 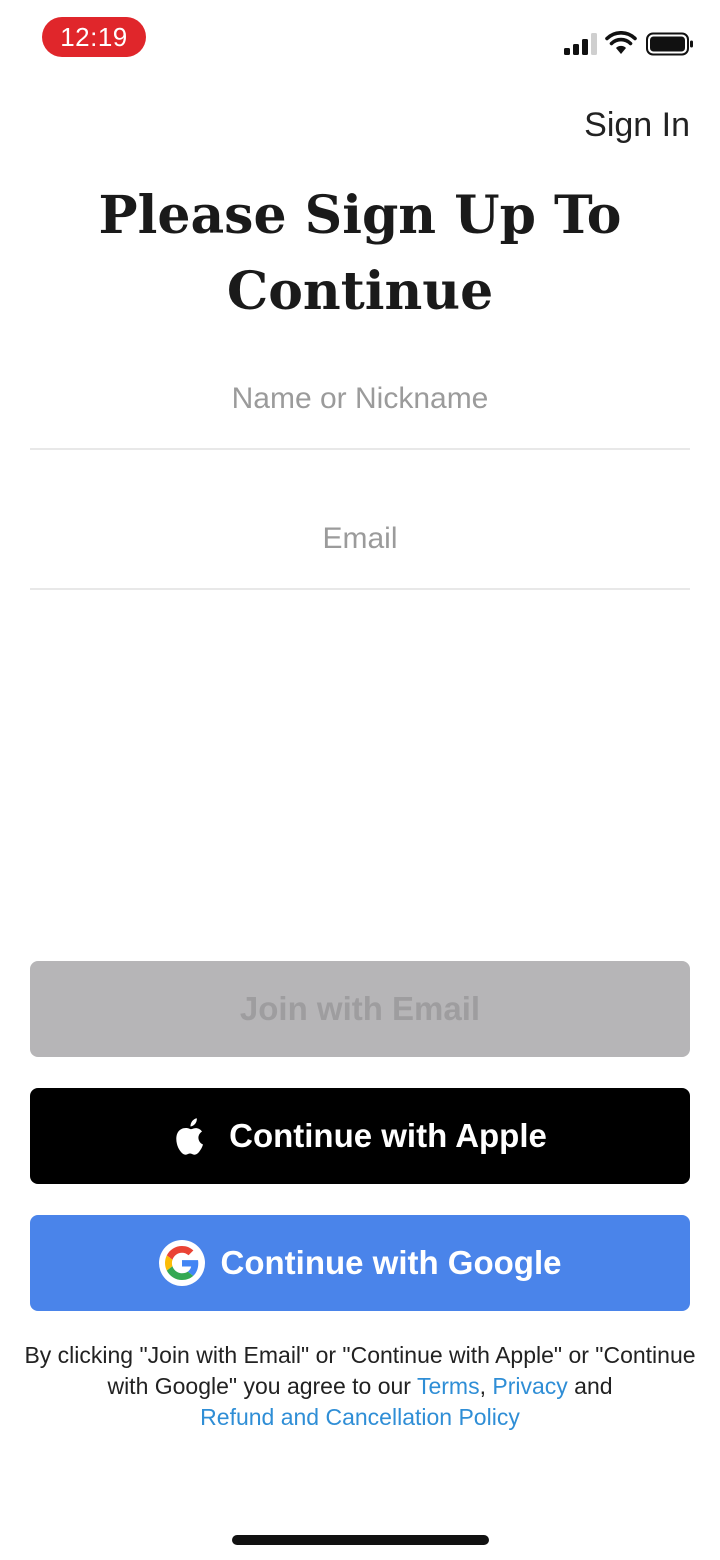 I want to click on email-input, so click(x=360, y=539).